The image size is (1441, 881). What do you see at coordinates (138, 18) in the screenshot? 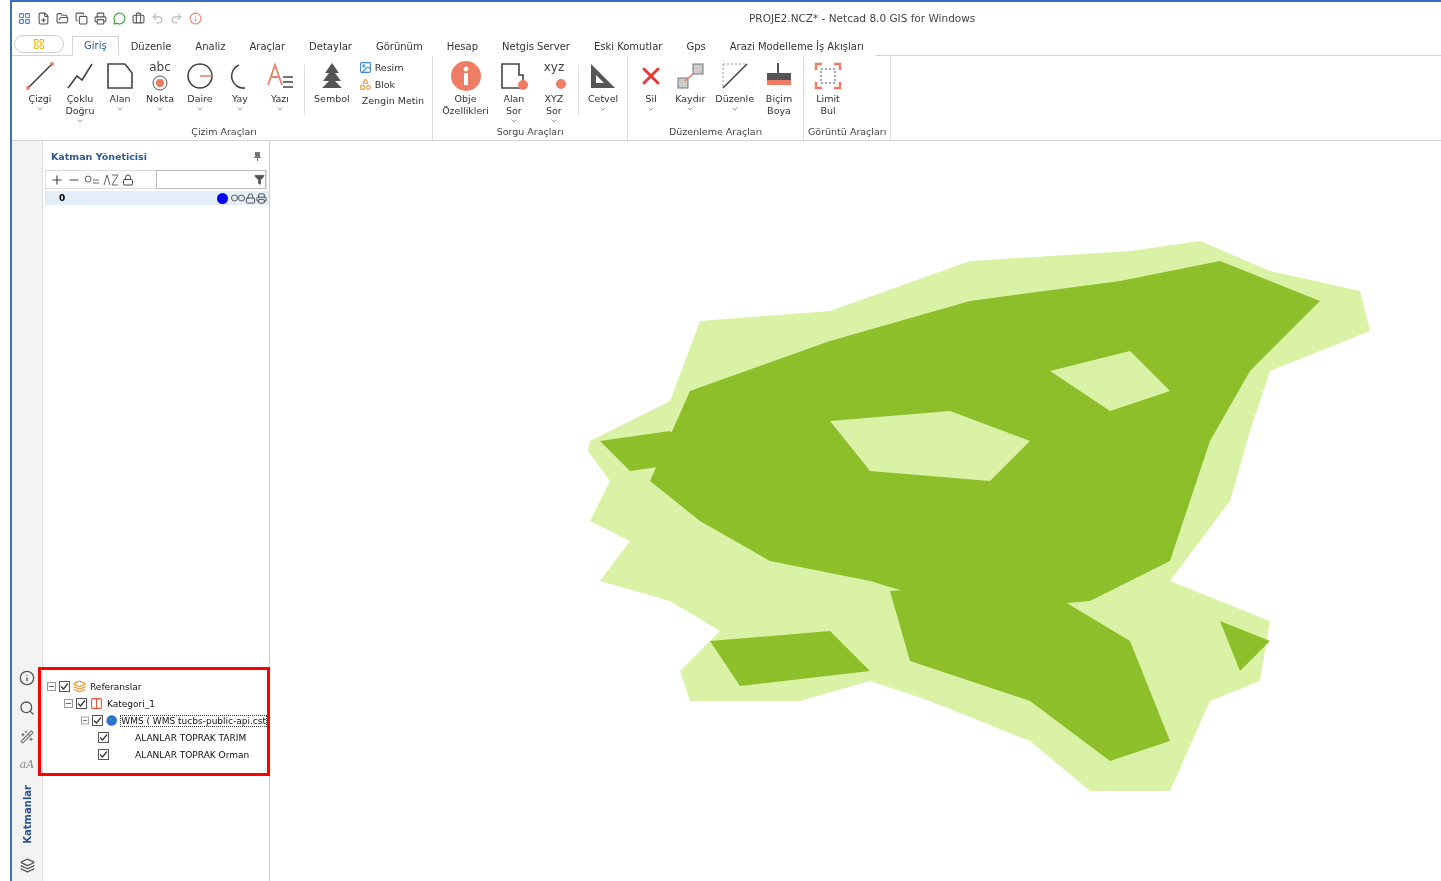
I see `briefcase-icon` at bounding box center [138, 18].